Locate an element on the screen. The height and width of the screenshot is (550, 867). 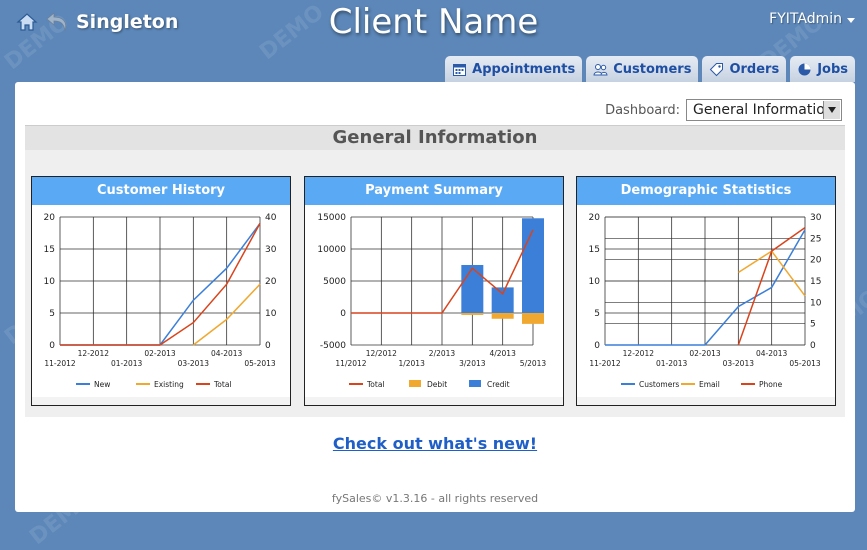
legend-label: Credit is located at coordinates (498, 384).